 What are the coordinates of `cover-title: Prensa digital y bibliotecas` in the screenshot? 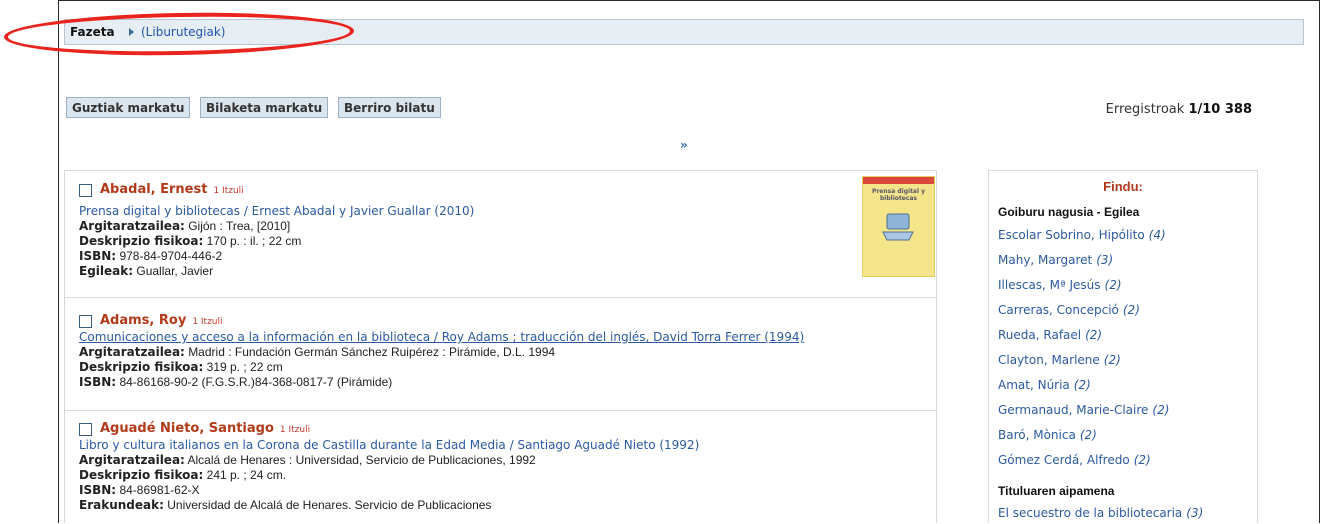 It's located at (898, 195).